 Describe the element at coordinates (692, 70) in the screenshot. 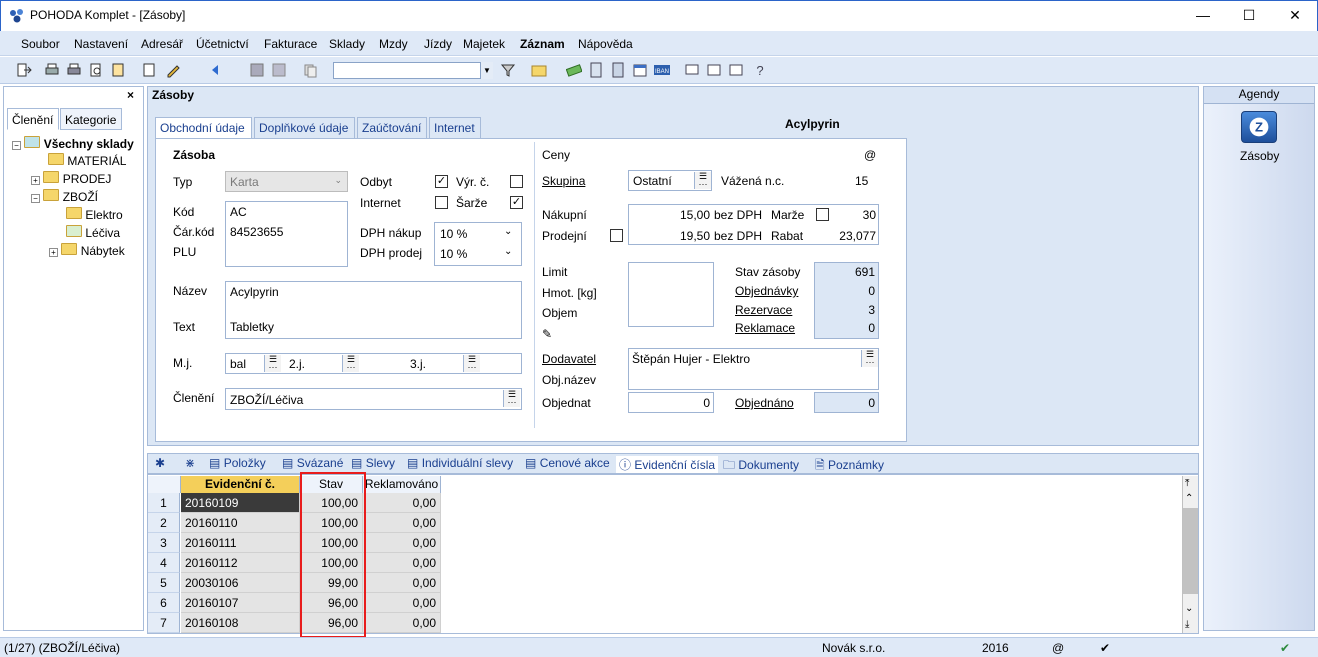

I see `message-icon` at that location.